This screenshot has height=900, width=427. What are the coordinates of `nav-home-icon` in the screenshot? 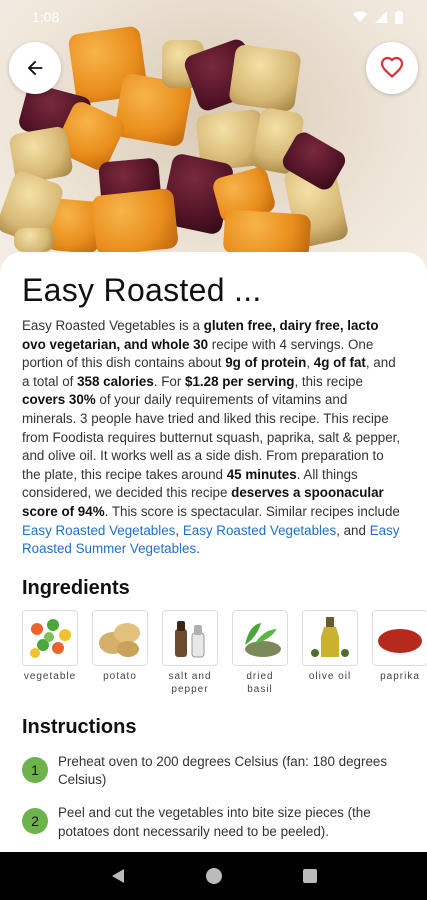 It's located at (214, 876).